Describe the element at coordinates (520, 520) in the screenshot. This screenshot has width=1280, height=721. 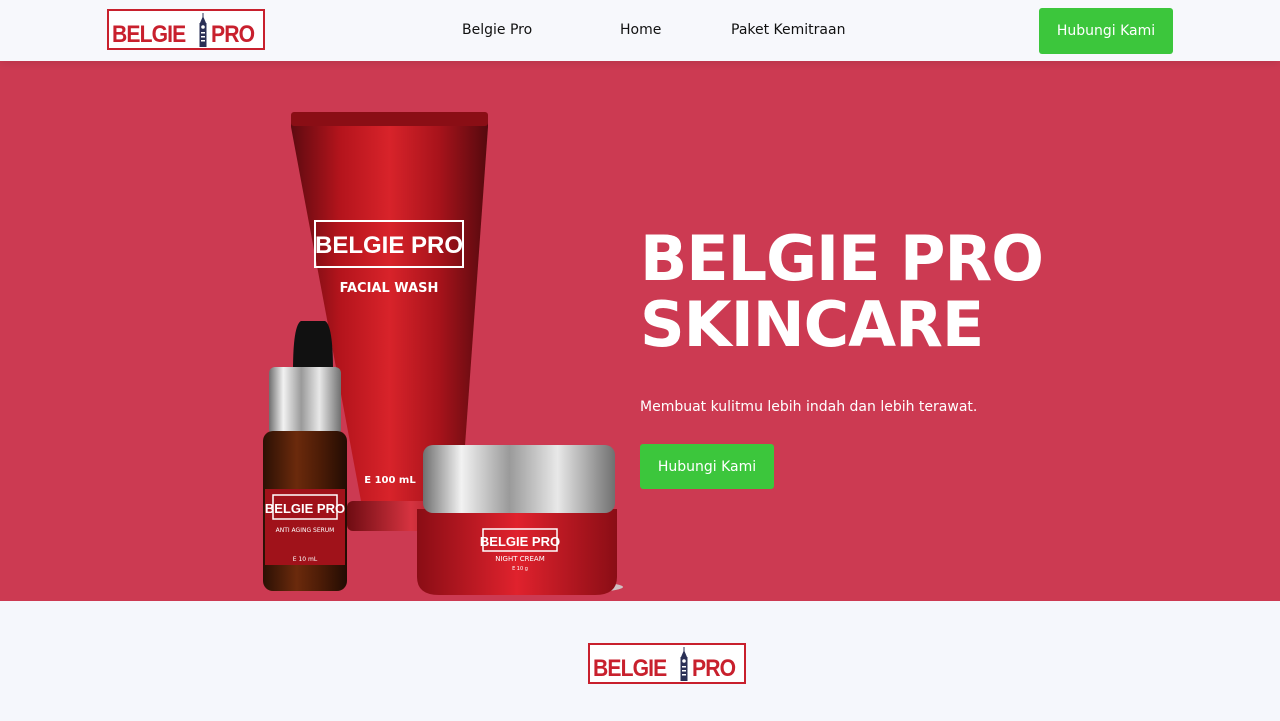
I see `night-cream-jar: BELGIE PRO NIGHT CREAM E 10 g` at that location.